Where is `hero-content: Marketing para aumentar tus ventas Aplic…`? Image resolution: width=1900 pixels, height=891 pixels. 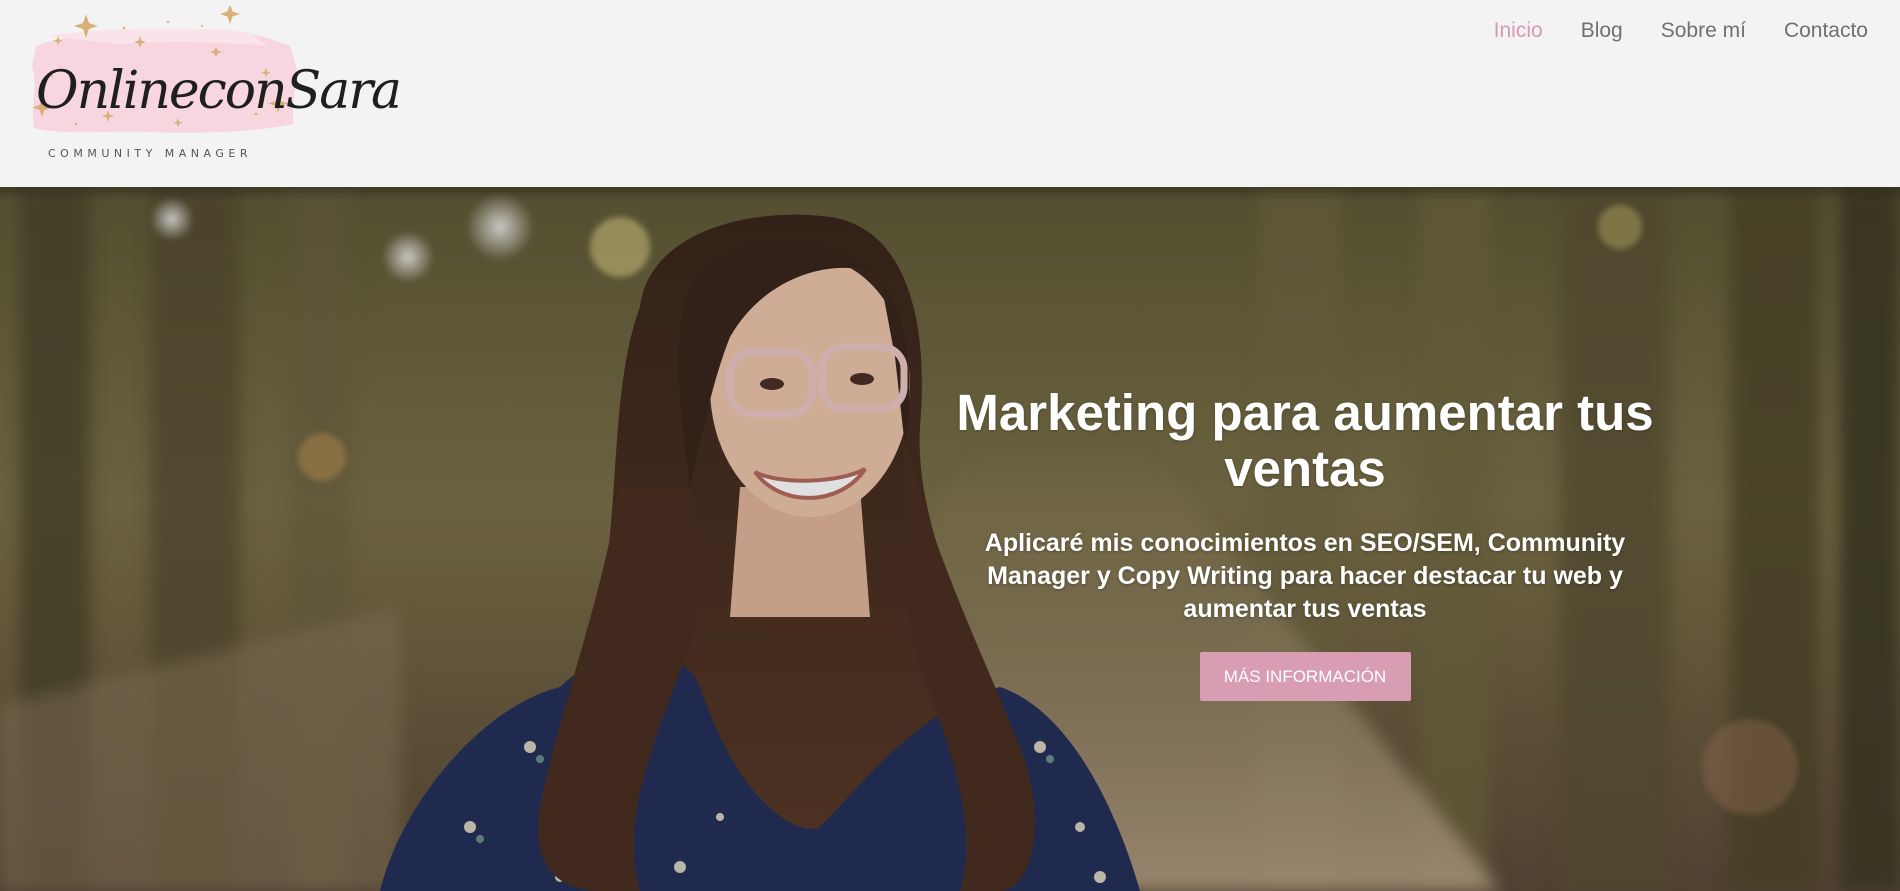 hero-content: Marketing para aumentar tus ventas Aplic… is located at coordinates (1305, 543).